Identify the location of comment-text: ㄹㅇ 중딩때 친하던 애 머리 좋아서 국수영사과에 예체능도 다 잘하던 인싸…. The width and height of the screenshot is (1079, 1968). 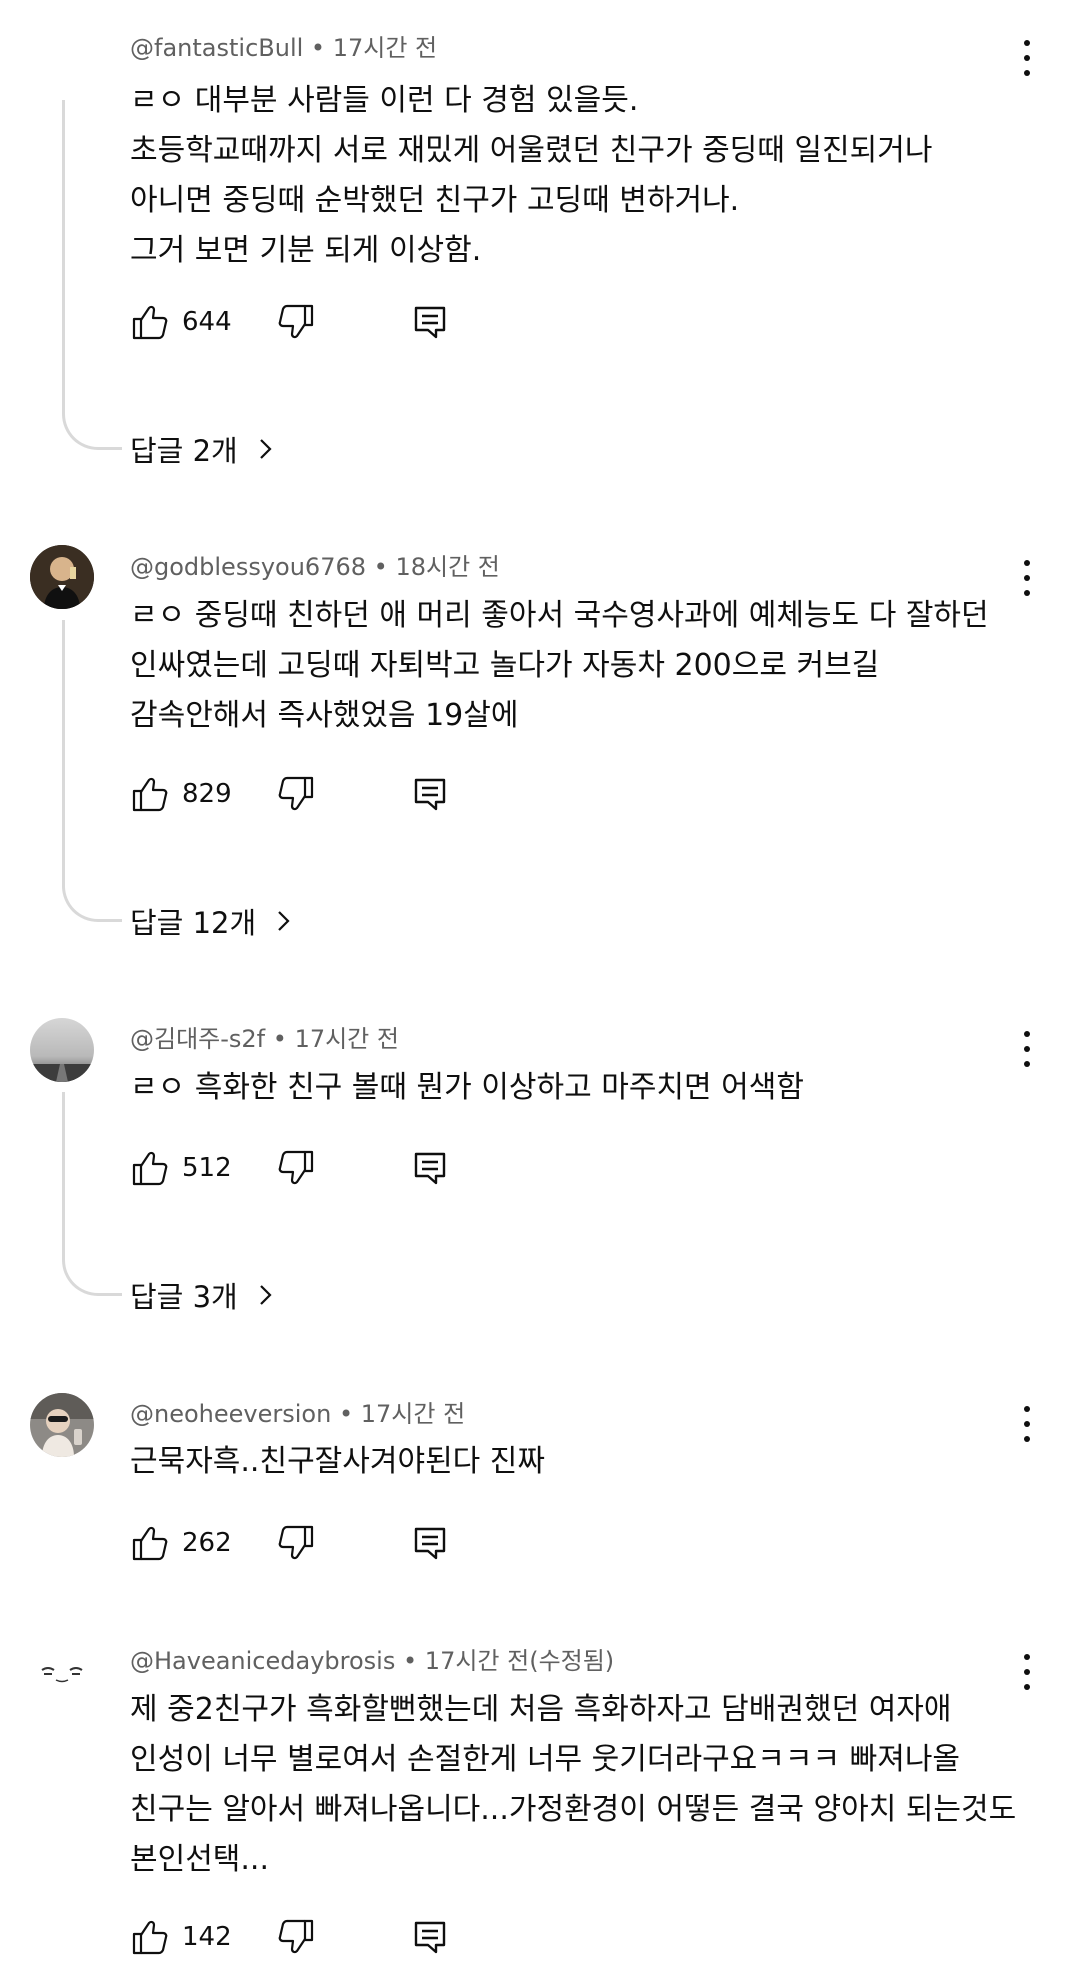
(559, 665).